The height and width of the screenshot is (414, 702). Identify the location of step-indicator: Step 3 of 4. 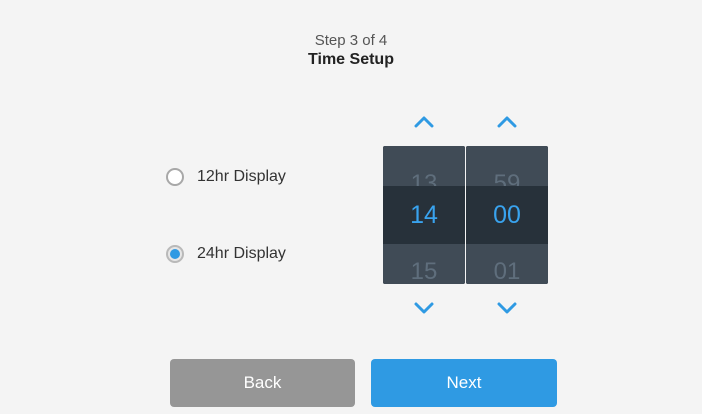
(351, 40).